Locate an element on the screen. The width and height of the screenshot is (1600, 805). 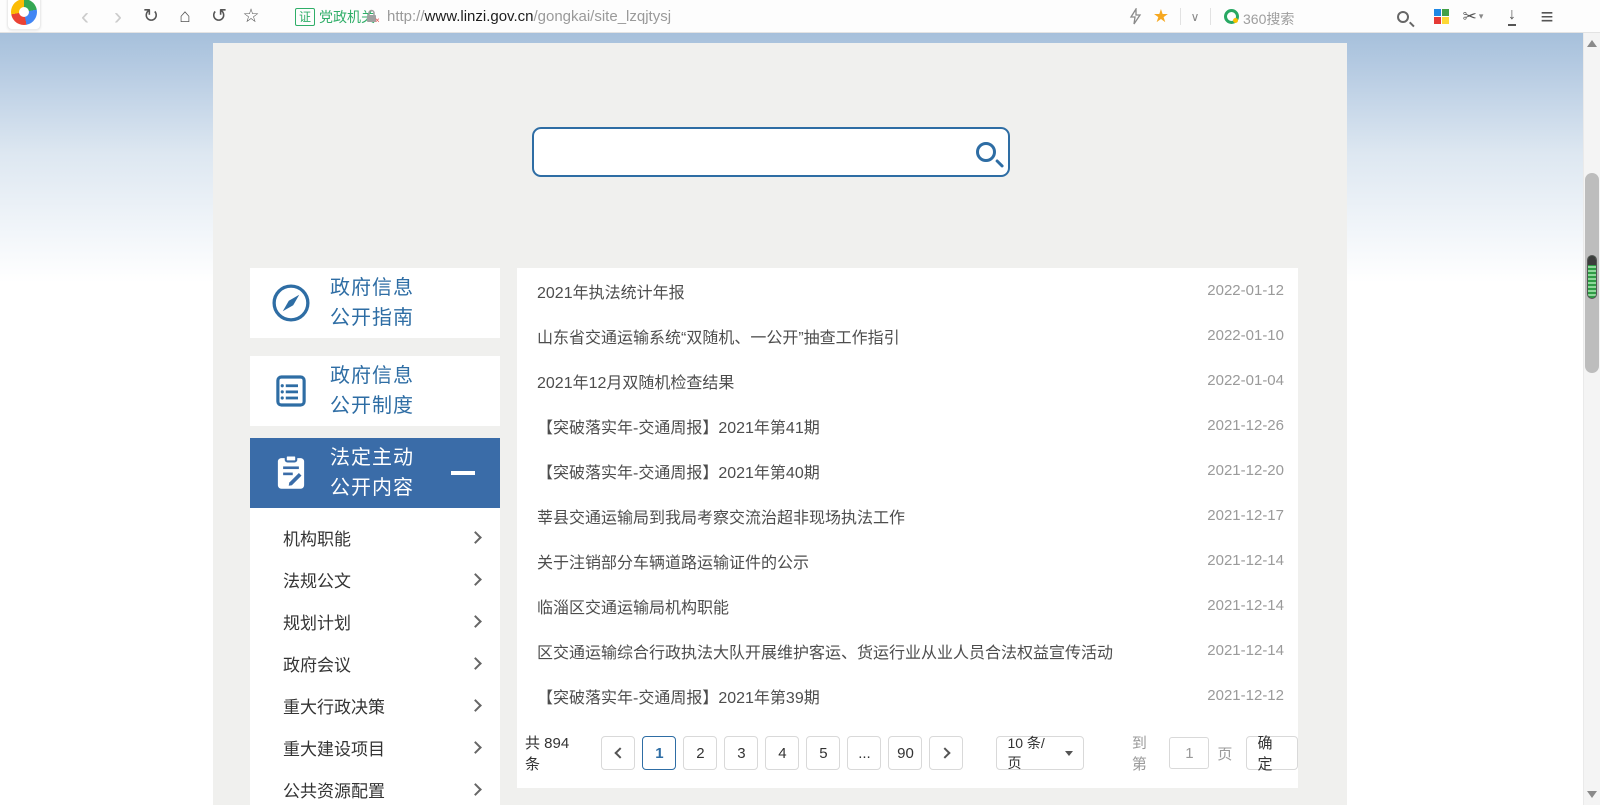
sidebar-menu-item-planning: 规划计划 is located at coordinates (375, 621).